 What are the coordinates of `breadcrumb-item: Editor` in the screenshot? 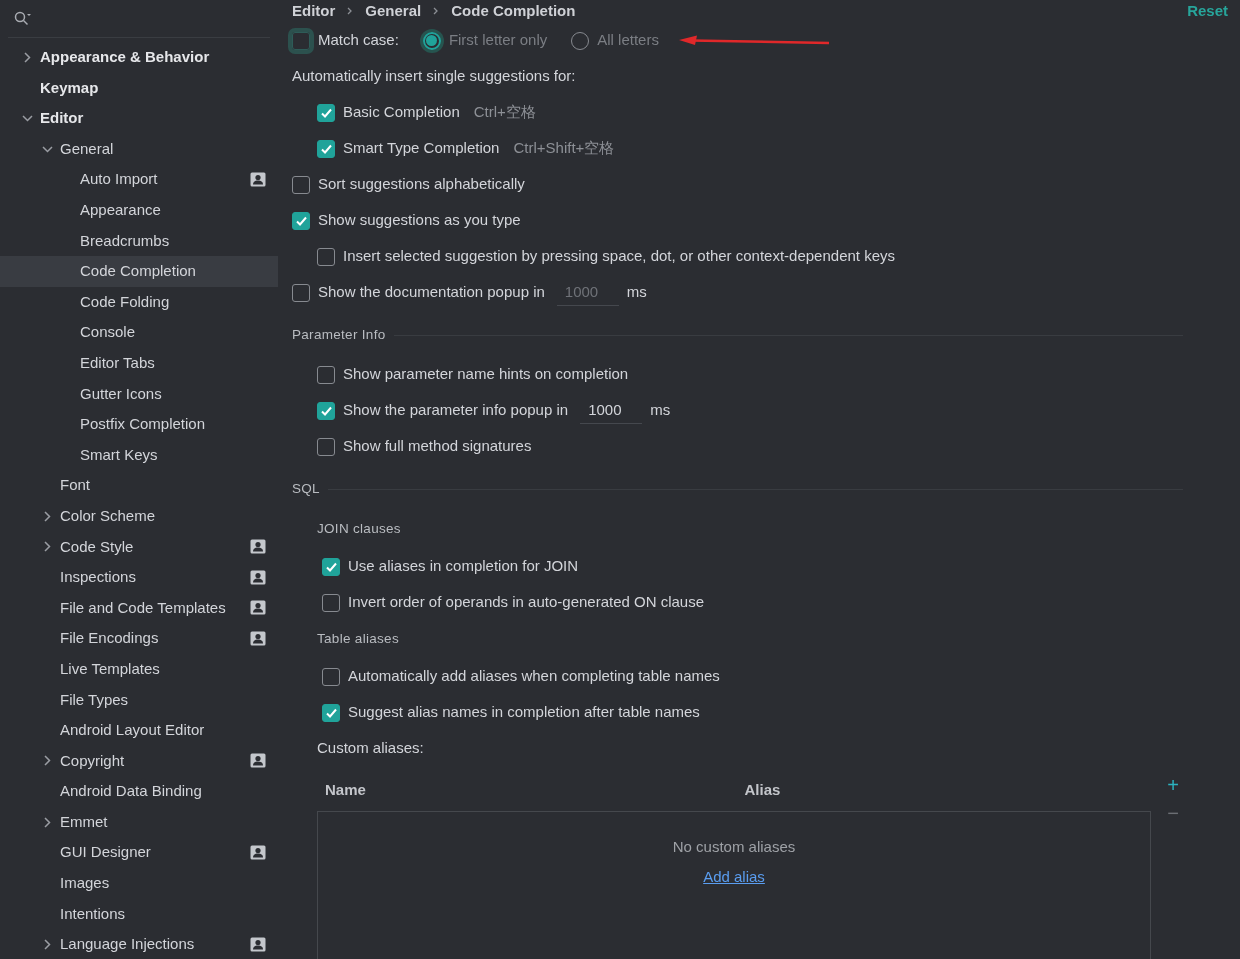 It's located at (314, 11).